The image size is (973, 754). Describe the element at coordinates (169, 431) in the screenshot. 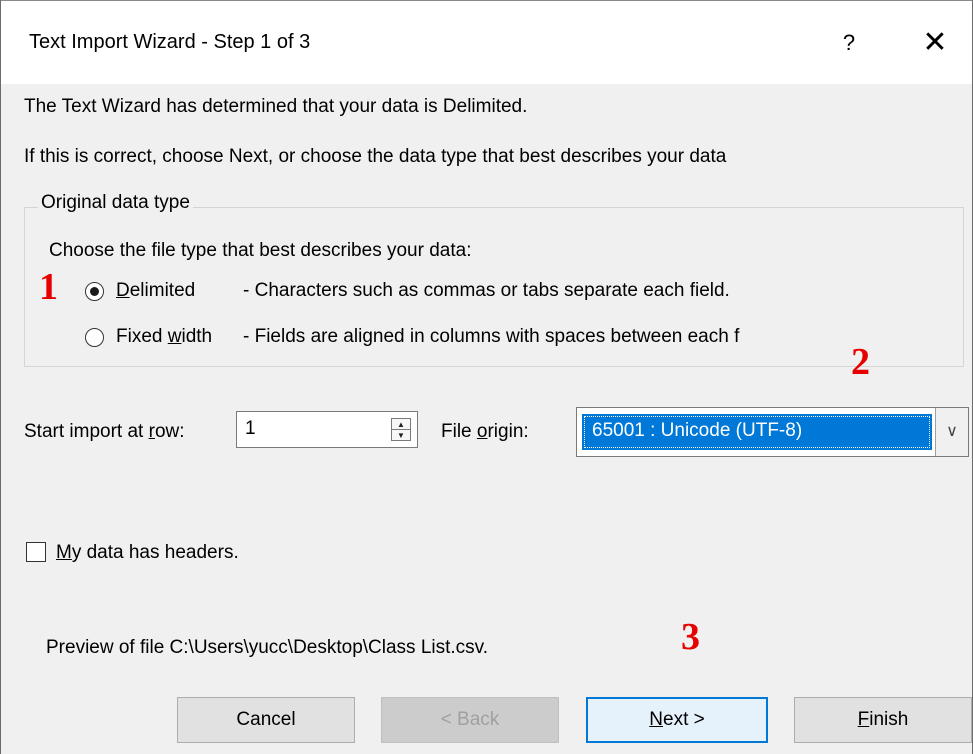

I see `start-row-label-post: ow:` at that location.